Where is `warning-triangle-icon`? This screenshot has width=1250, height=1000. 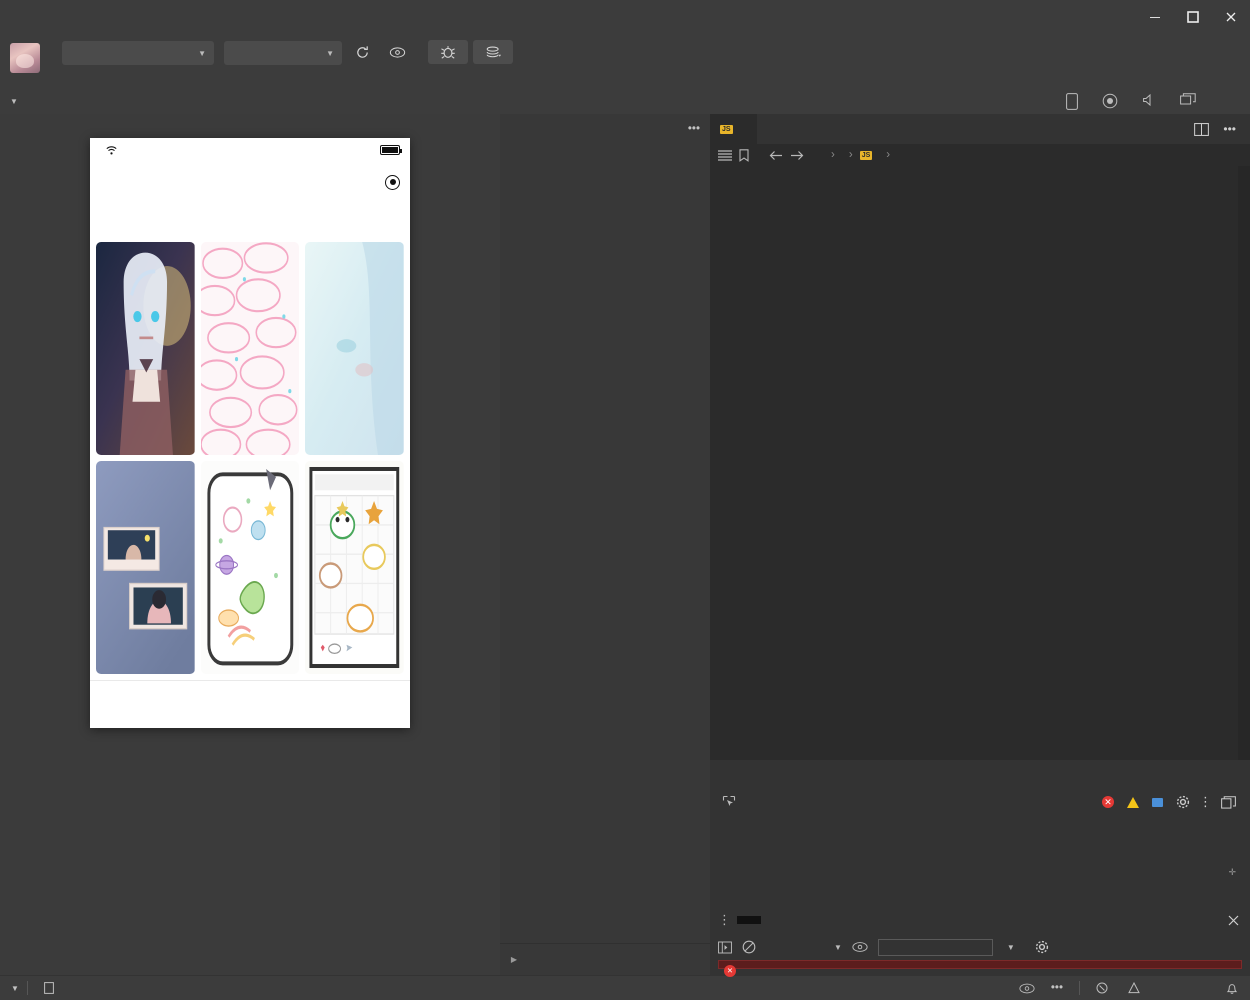
warning-triangle-icon is located at coordinates (1134, 988).